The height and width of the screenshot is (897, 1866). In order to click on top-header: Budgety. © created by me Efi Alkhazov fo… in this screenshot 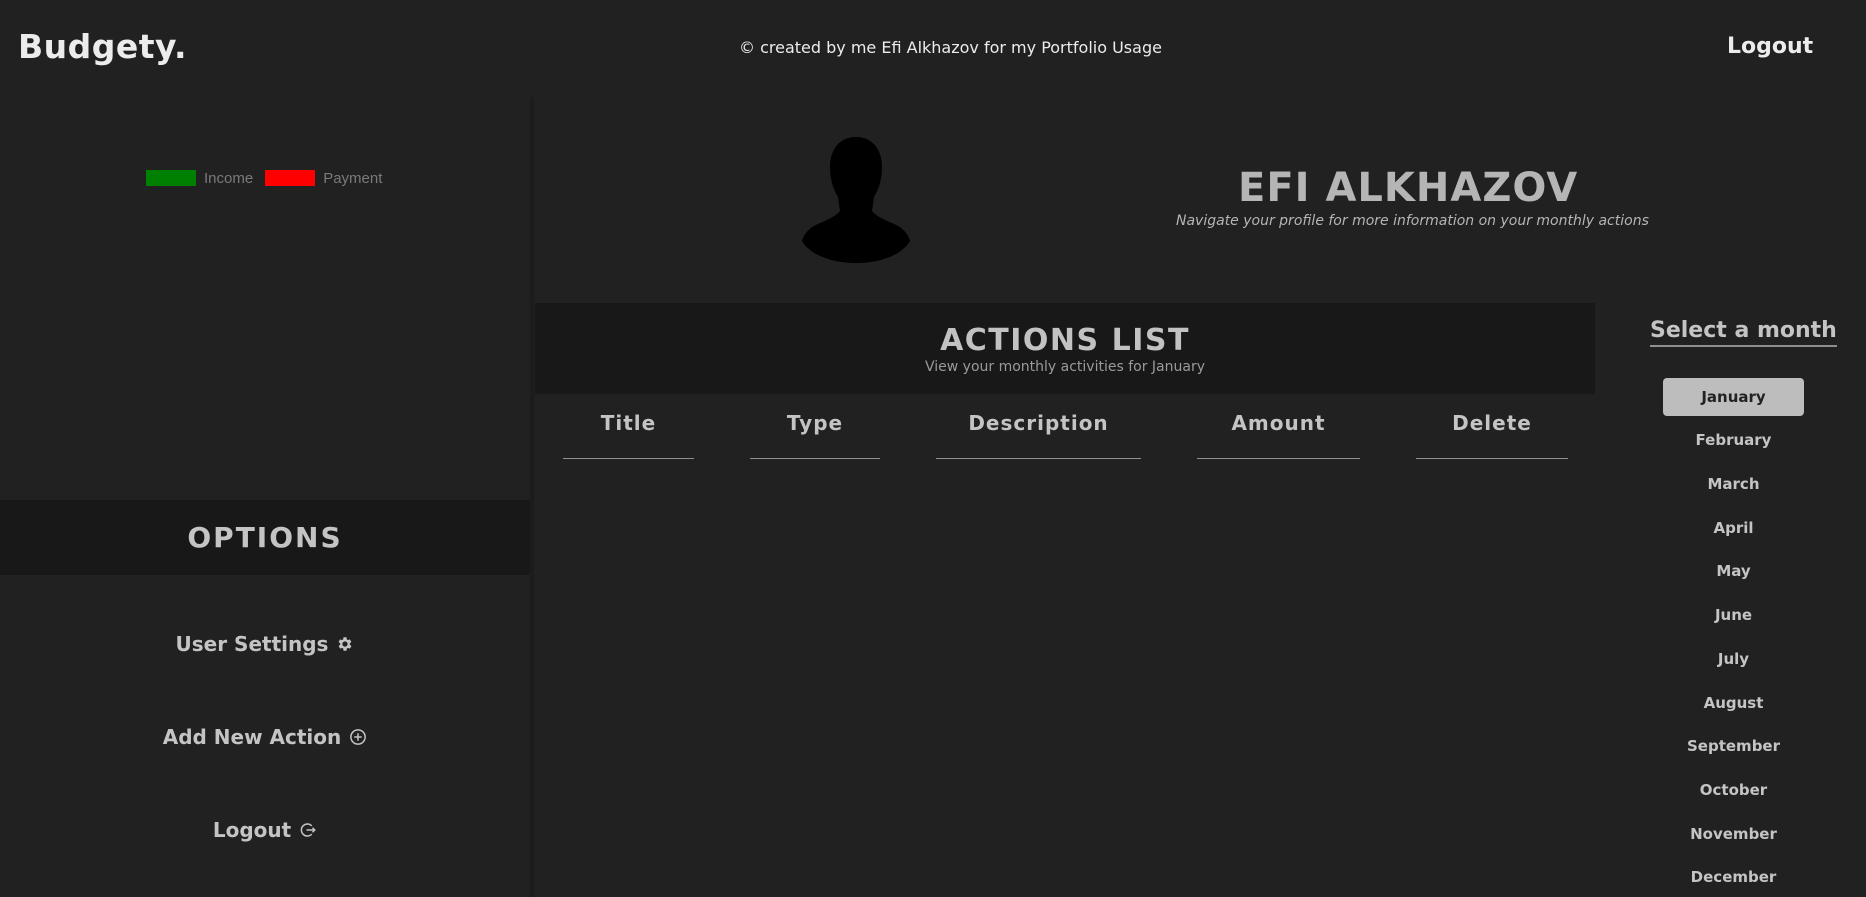, I will do `click(933, 48)`.